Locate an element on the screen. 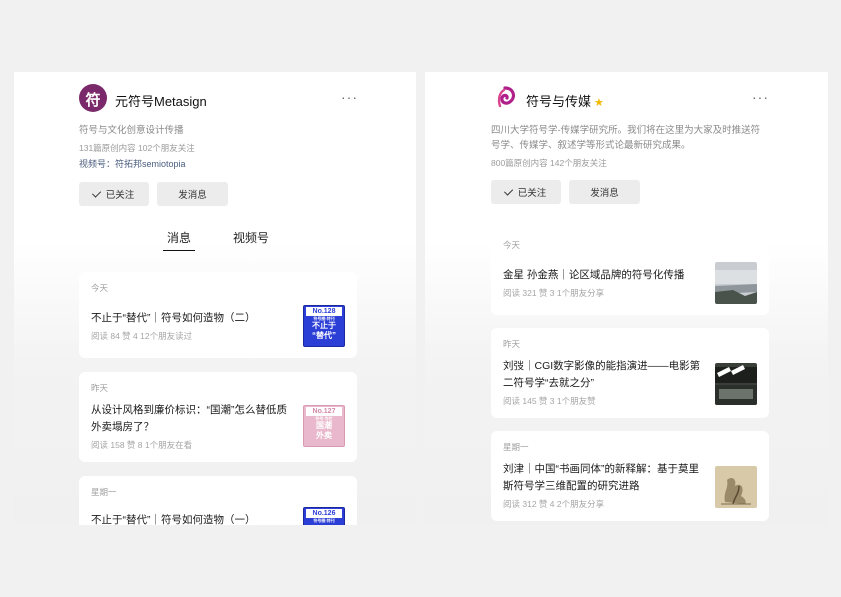 The width and height of the screenshot is (841, 597). article-card: 今天 金星 孙金燕｜论区域品牌的符号化传播 阅读 321 赞 3 1个朋友分享 is located at coordinates (630, 272).